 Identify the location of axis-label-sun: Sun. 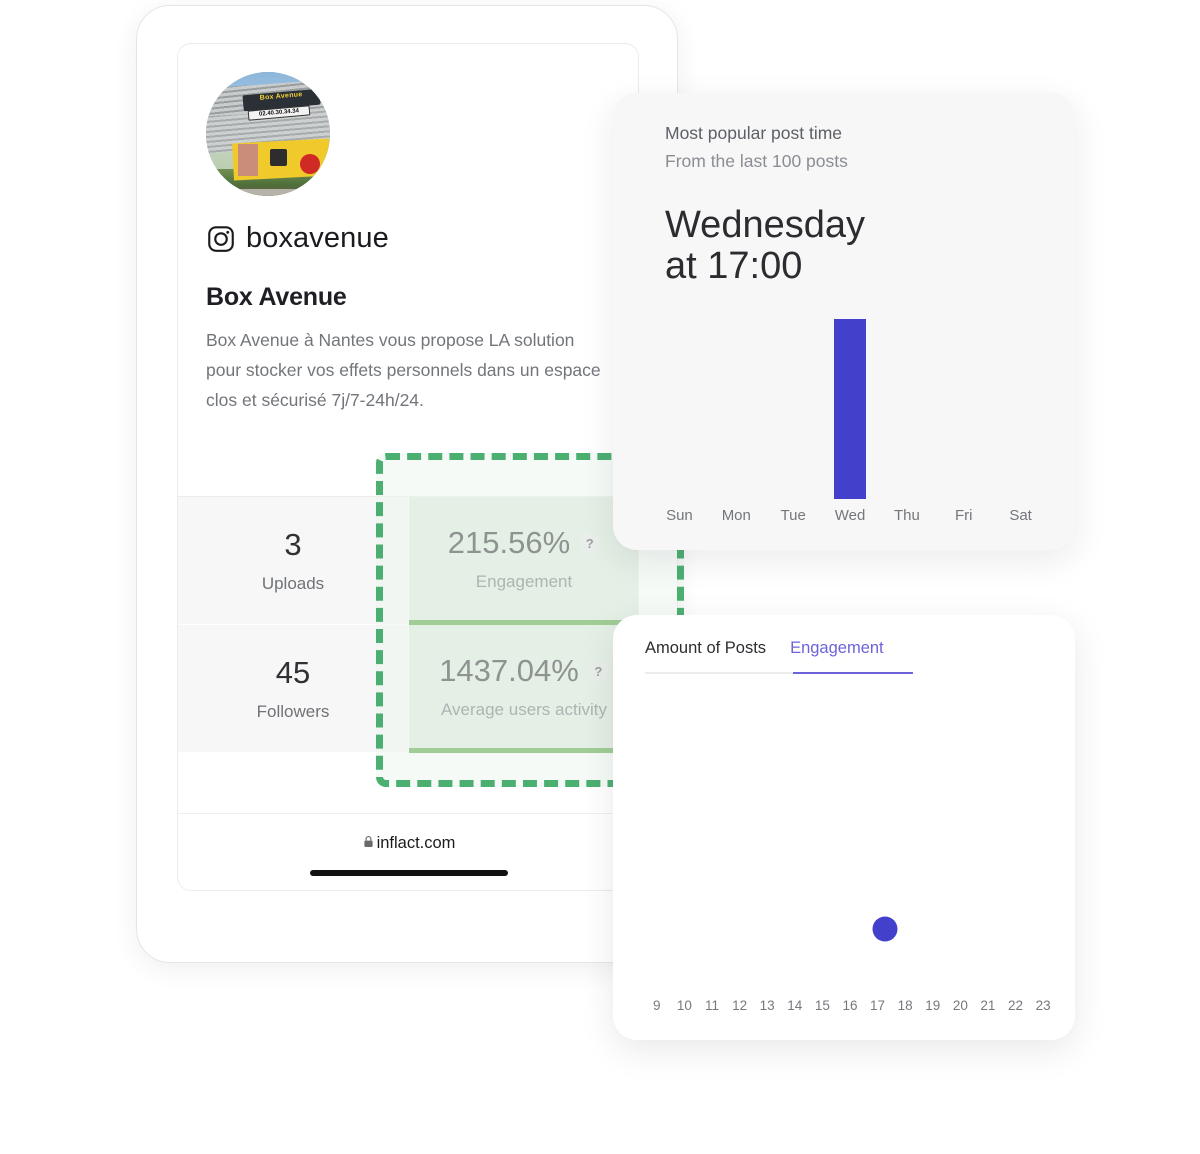
(679, 515).